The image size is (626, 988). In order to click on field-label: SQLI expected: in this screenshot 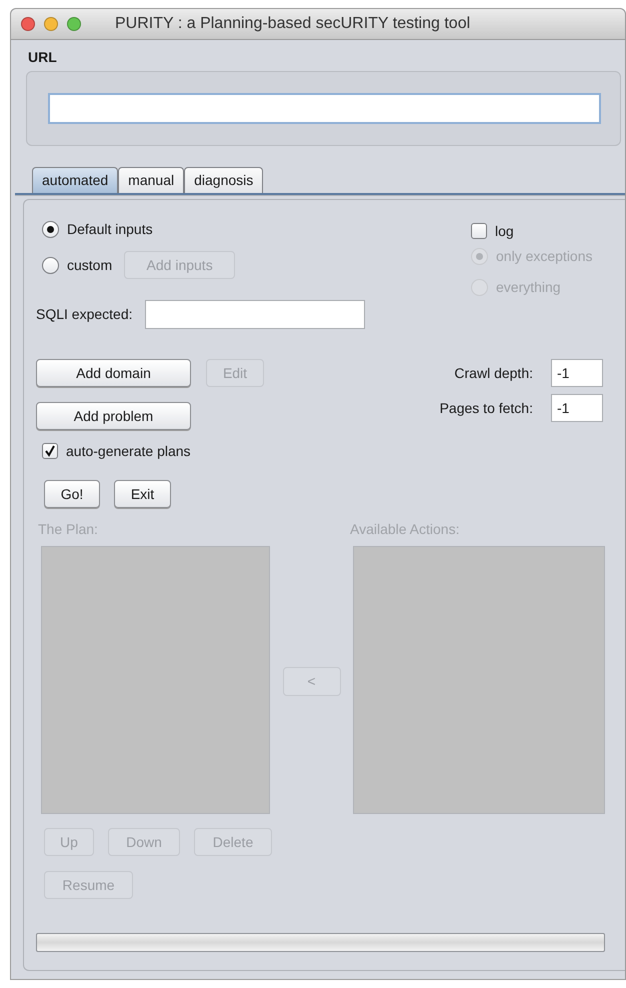, I will do `click(84, 314)`.